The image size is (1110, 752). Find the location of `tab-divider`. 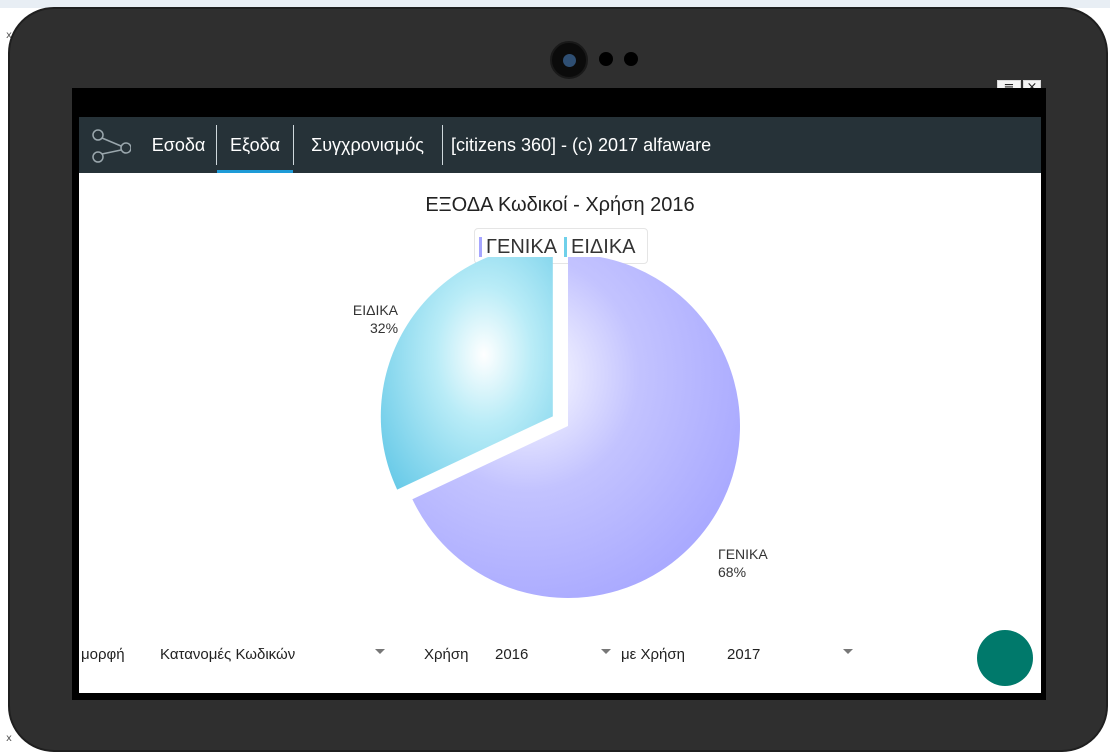

tab-divider is located at coordinates (442, 145).